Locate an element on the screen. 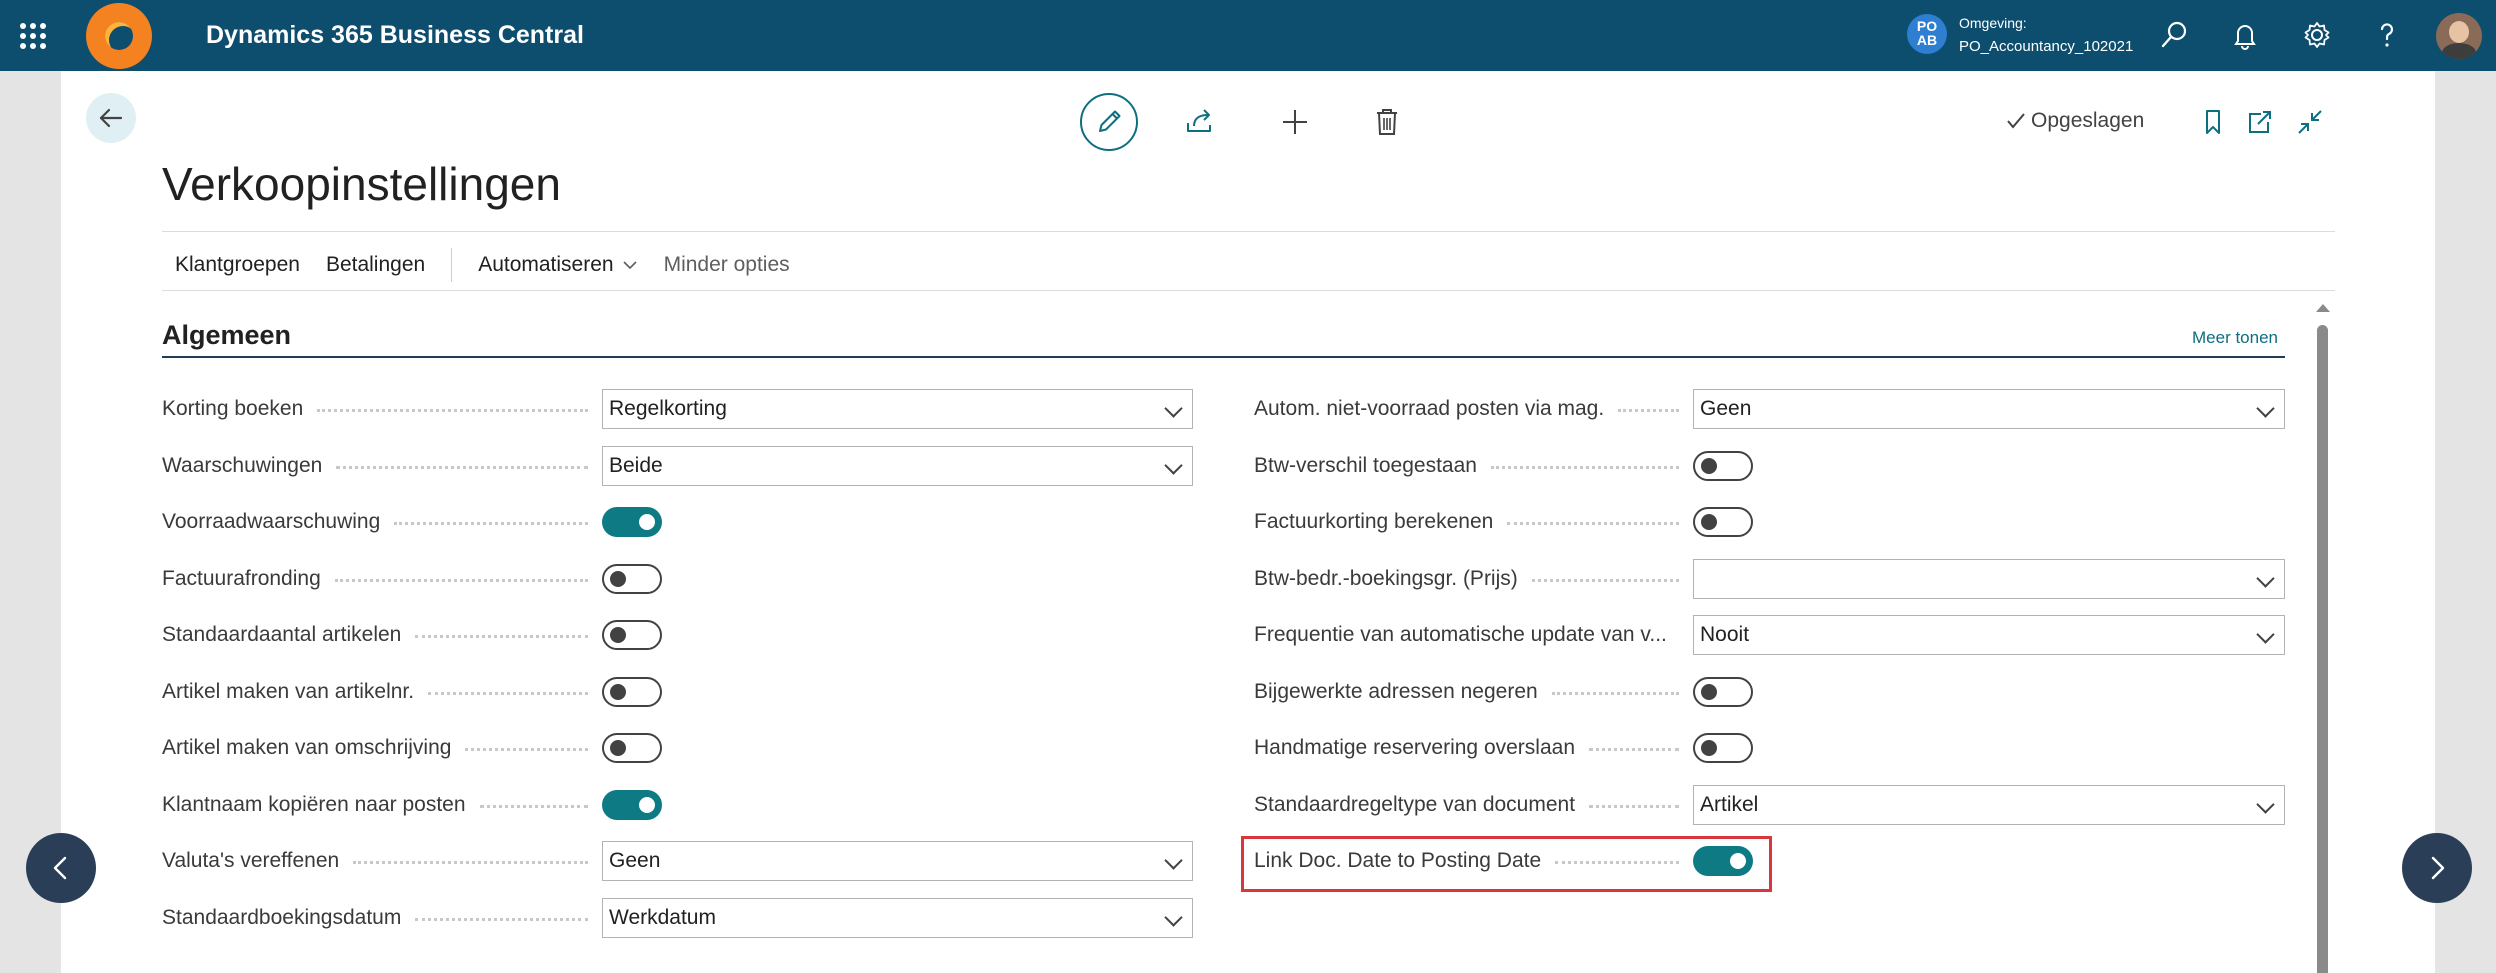  toggle-klantnaam-kopi-ren-naar-posten is located at coordinates (632, 805).